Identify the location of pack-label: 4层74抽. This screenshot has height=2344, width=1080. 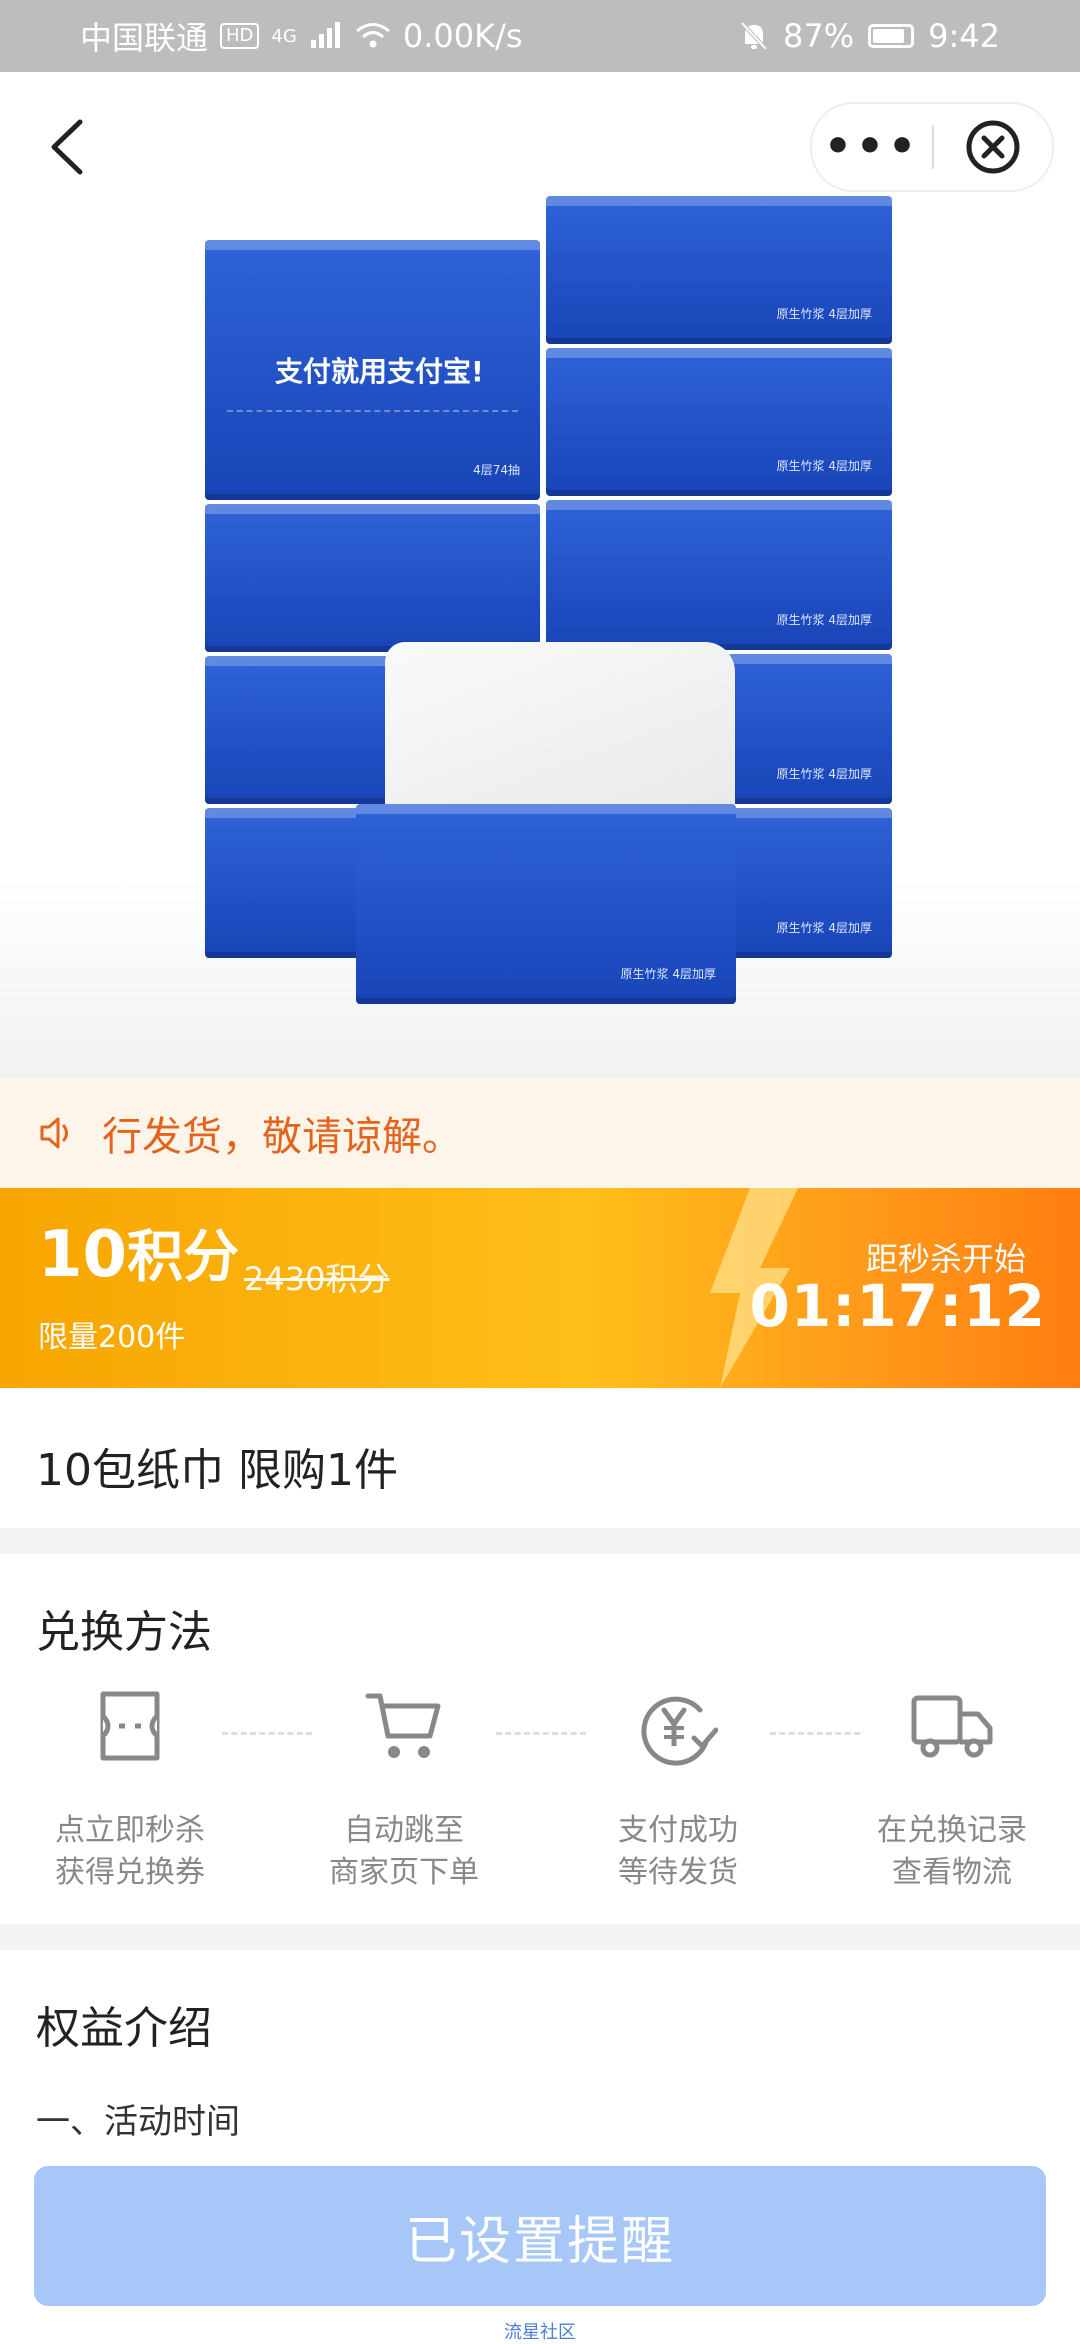
(496, 470).